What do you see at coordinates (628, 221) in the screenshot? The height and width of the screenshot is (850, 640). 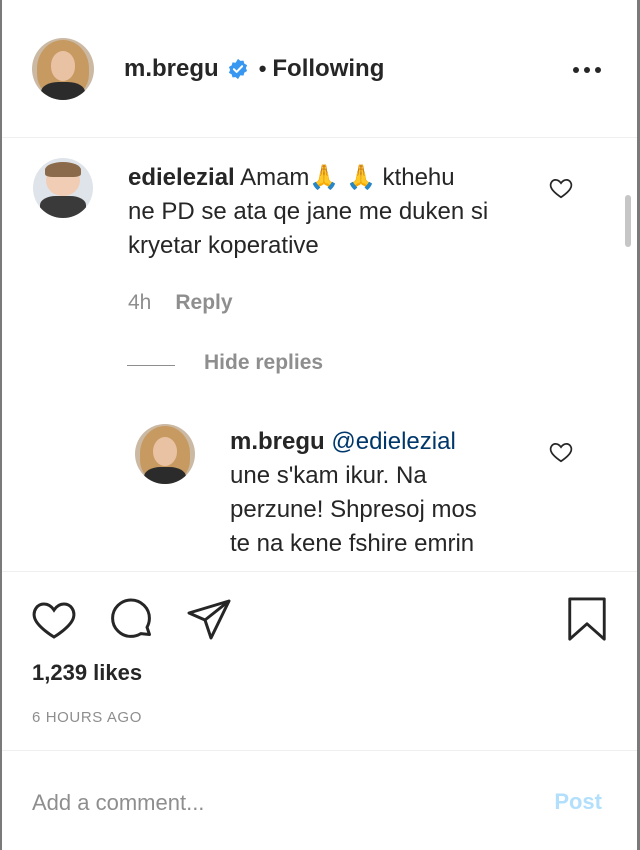 I see `comments-scrollbar` at bounding box center [628, 221].